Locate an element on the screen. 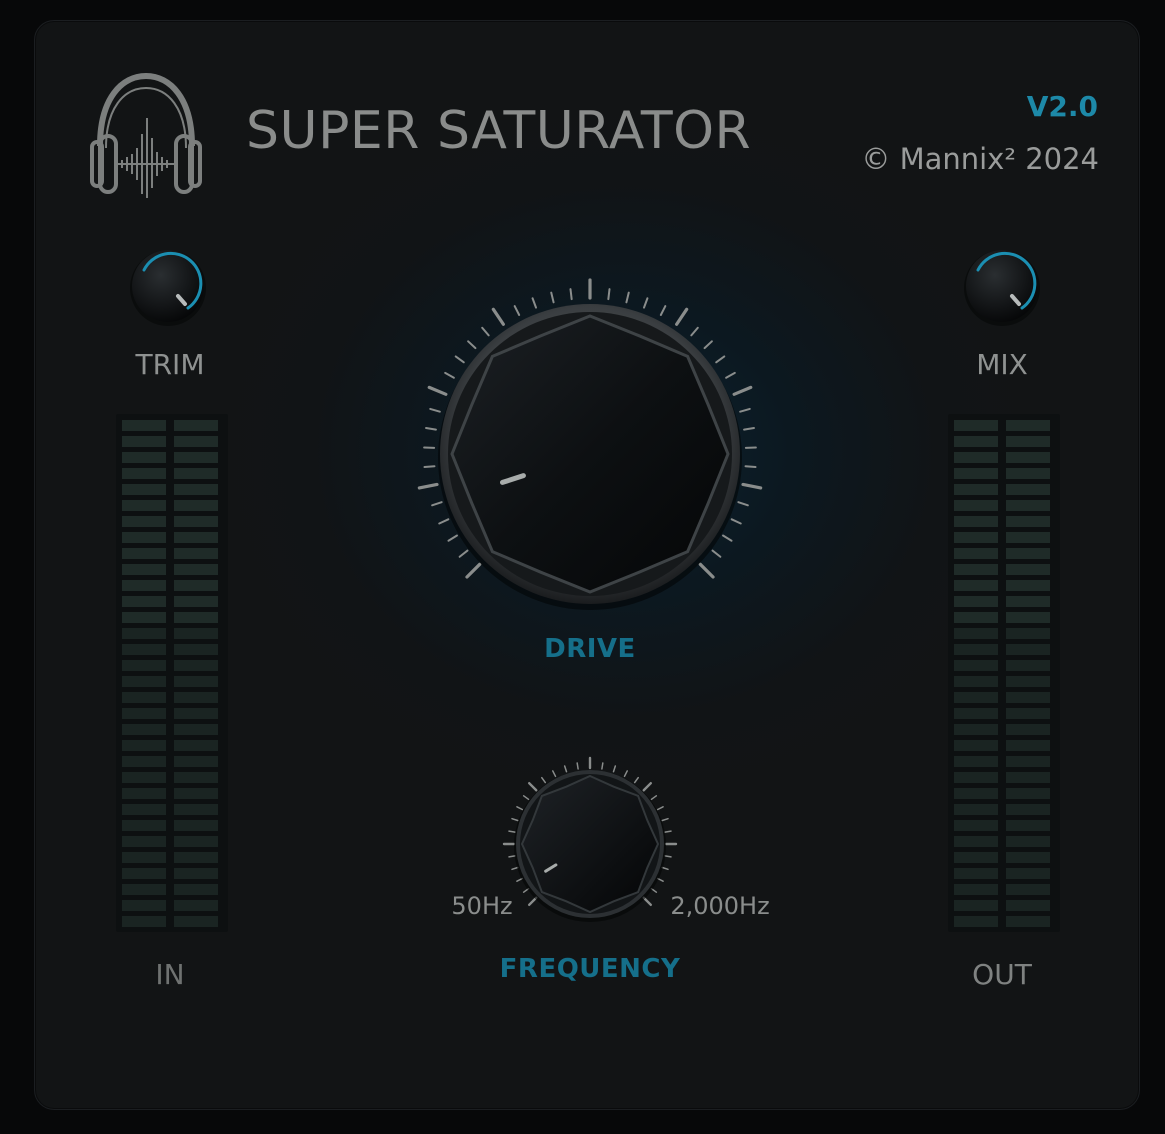  output-meter-left-channel is located at coordinates (976, 676).